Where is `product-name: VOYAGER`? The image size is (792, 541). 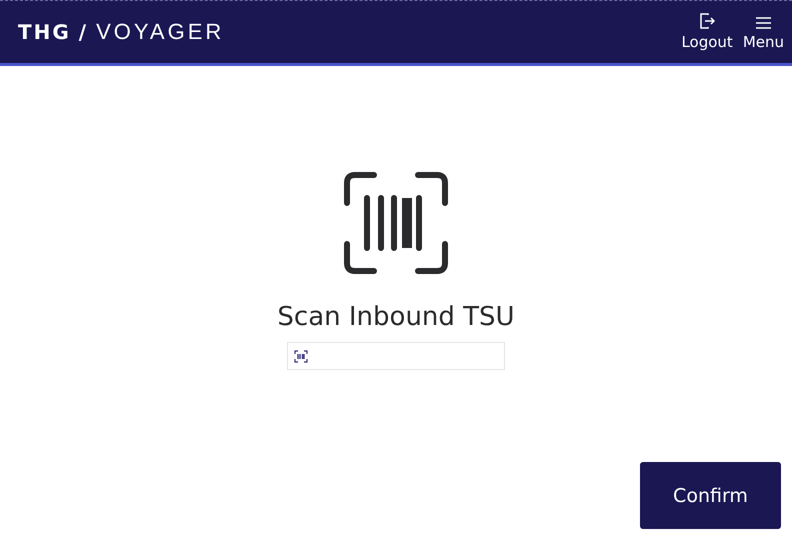
product-name: VOYAGER is located at coordinates (160, 32).